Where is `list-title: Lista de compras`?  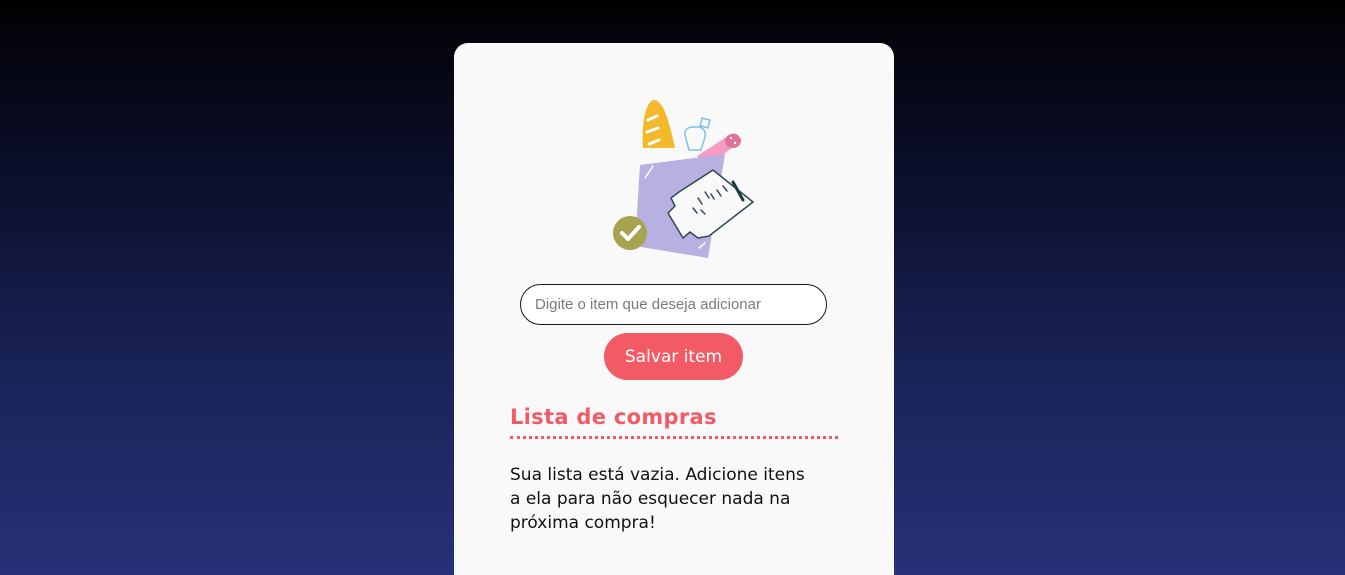 list-title: Lista de compras is located at coordinates (613, 417).